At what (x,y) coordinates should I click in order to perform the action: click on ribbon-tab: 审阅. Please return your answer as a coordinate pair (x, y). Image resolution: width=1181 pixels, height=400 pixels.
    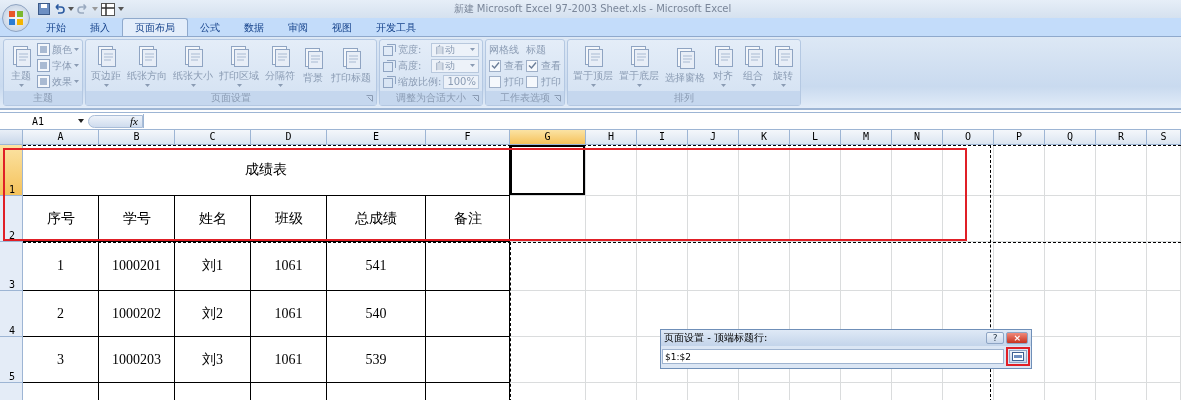
    Looking at the image, I should click on (298, 27).